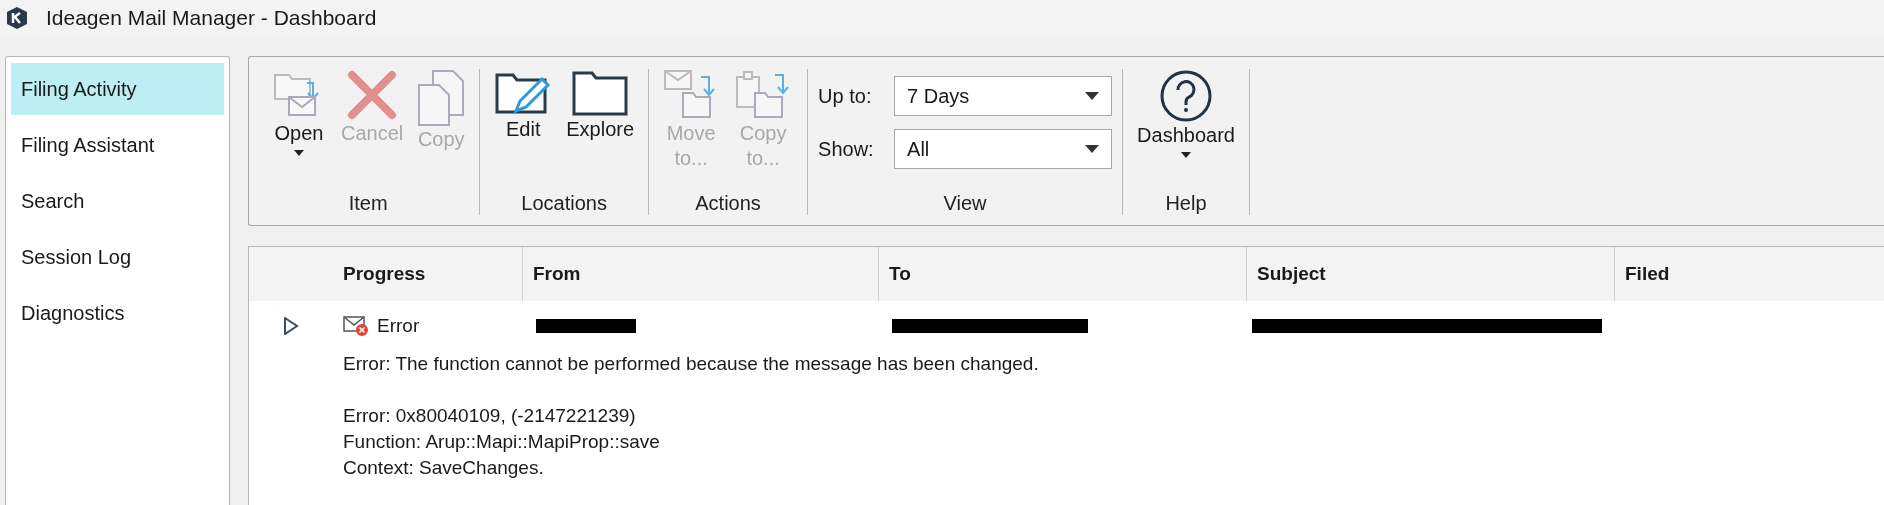 The height and width of the screenshot is (505, 1884). Describe the element at coordinates (965, 203) in the screenshot. I see `group-label: View` at that location.